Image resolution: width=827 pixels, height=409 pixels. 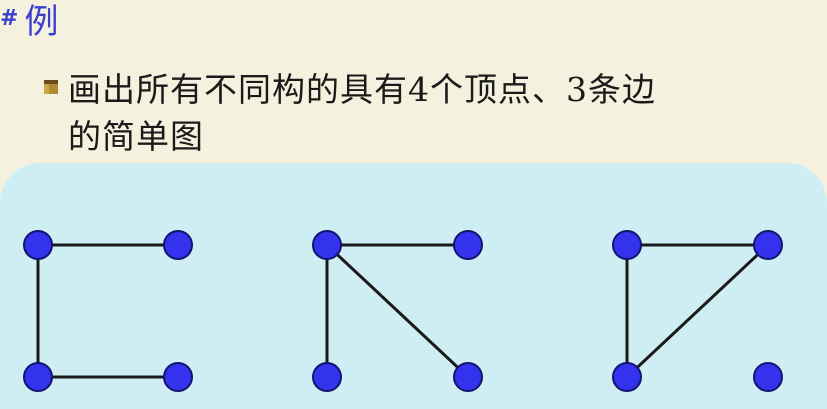 I want to click on graph-2-edge-diagonal, so click(x=397, y=311).